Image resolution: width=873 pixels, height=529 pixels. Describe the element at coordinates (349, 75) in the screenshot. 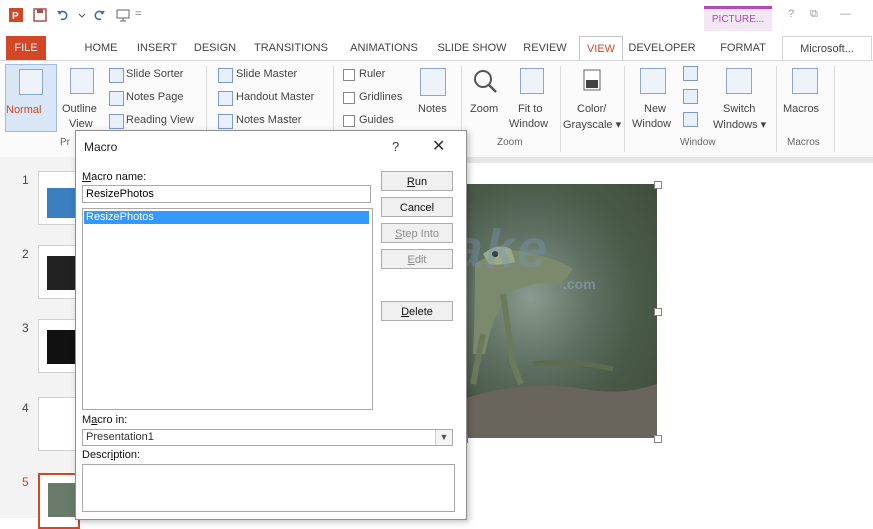

I see `ruler-checkbox` at that location.